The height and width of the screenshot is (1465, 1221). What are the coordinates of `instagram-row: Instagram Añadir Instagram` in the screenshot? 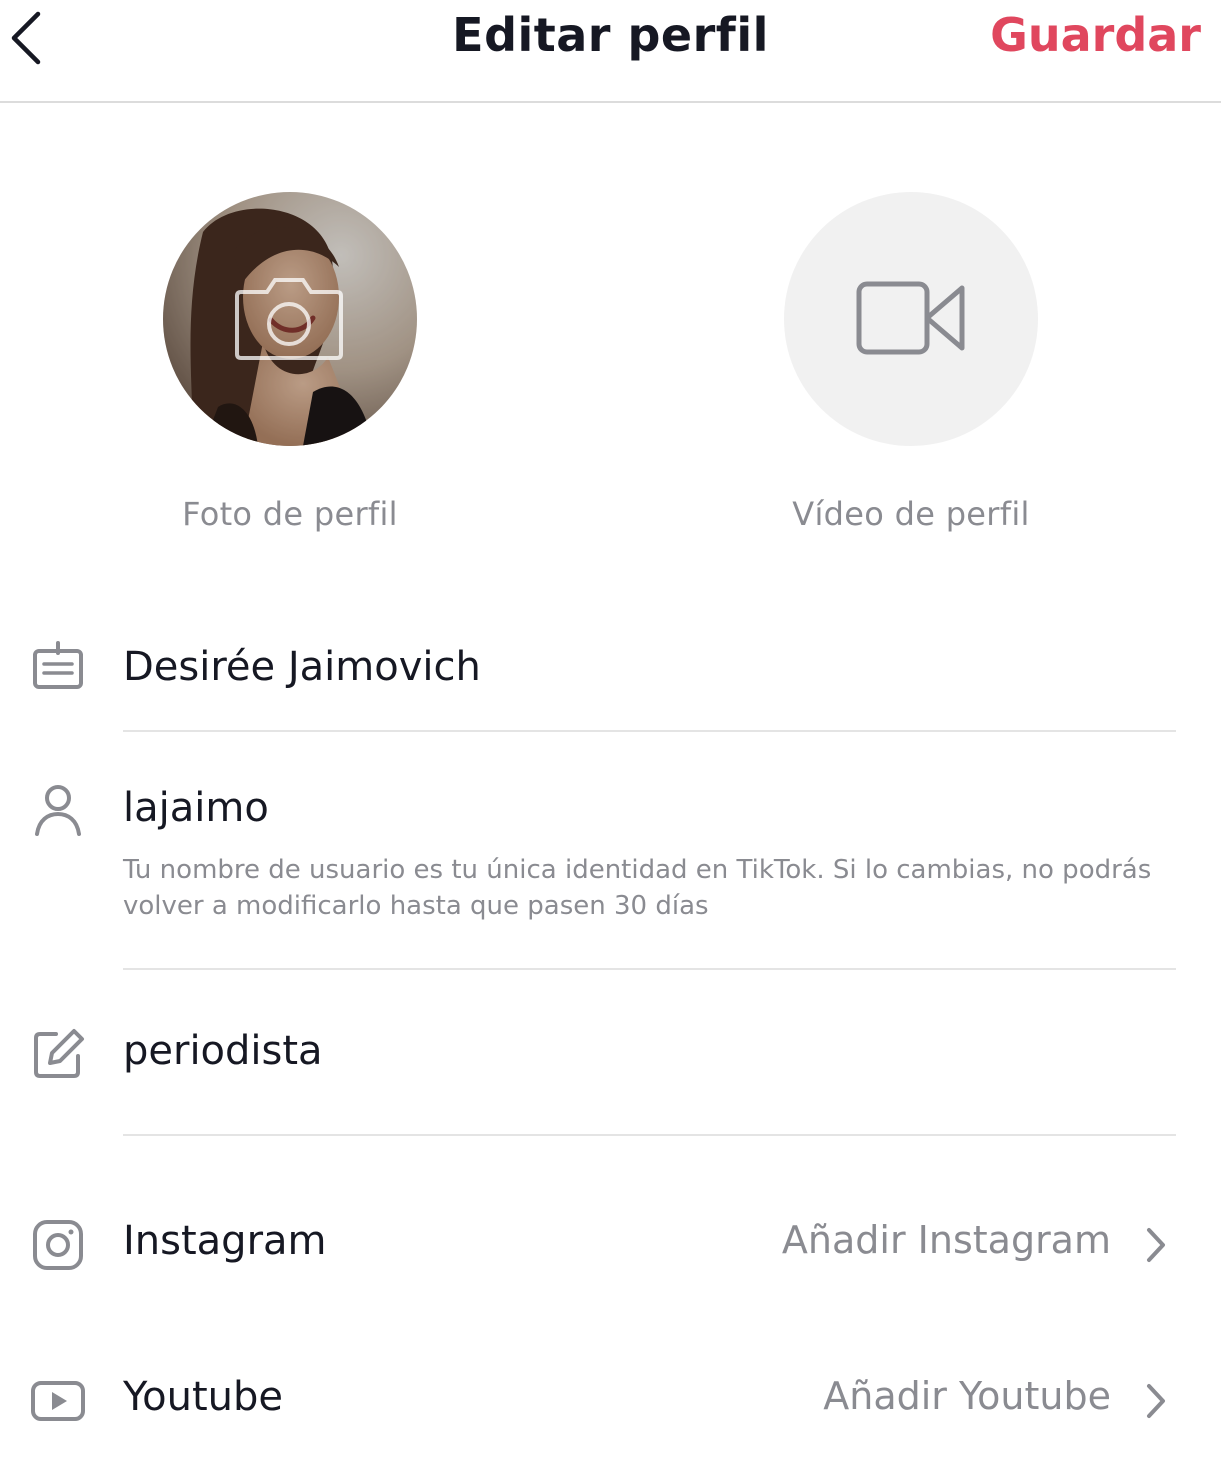 It's located at (610, 1245).